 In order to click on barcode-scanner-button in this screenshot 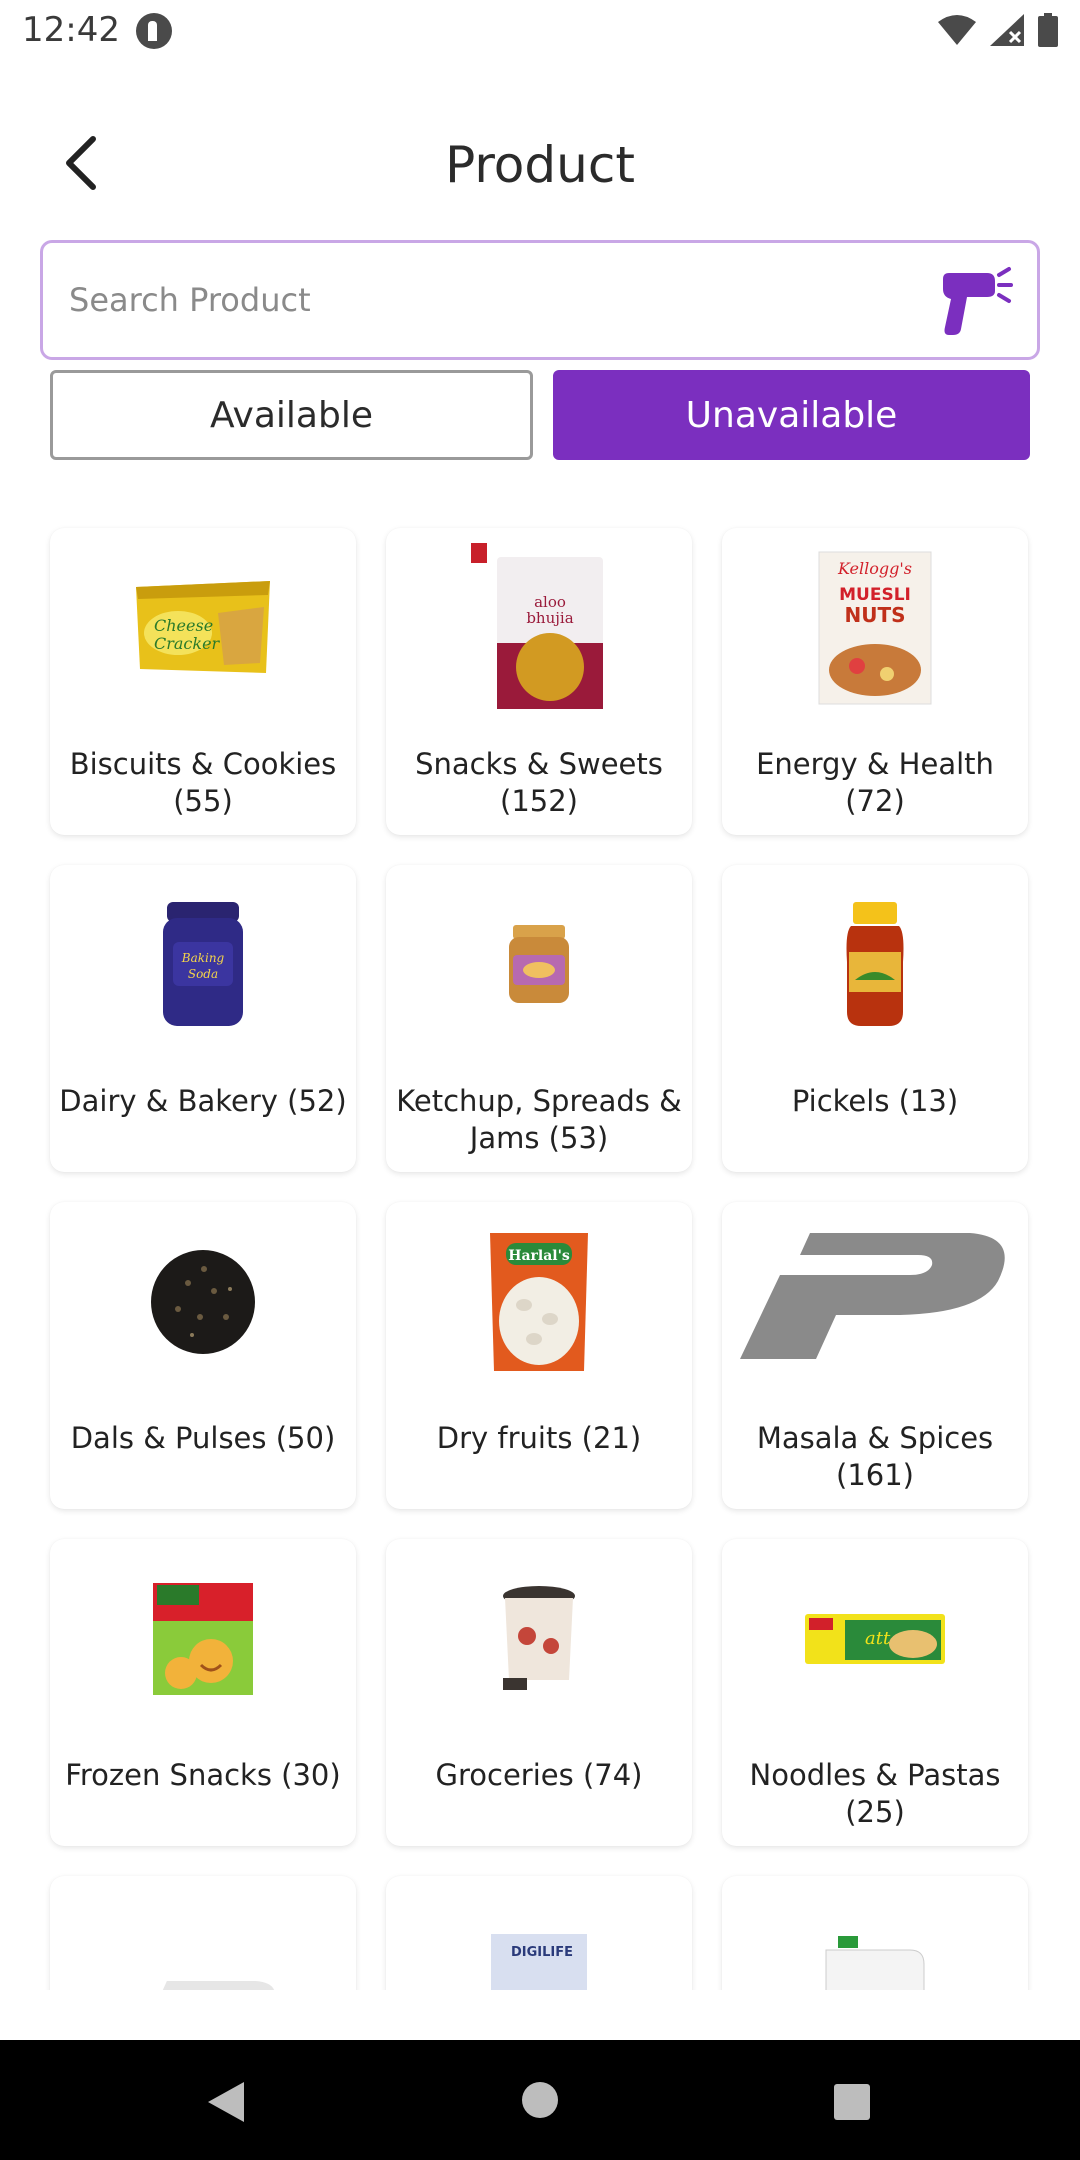, I will do `click(975, 303)`.